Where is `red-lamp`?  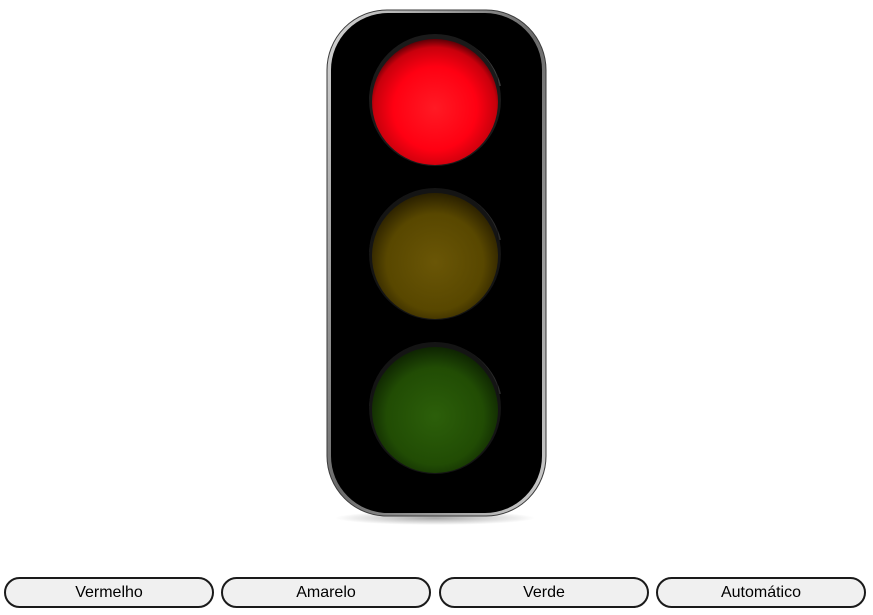 red-lamp is located at coordinates (435, 102).